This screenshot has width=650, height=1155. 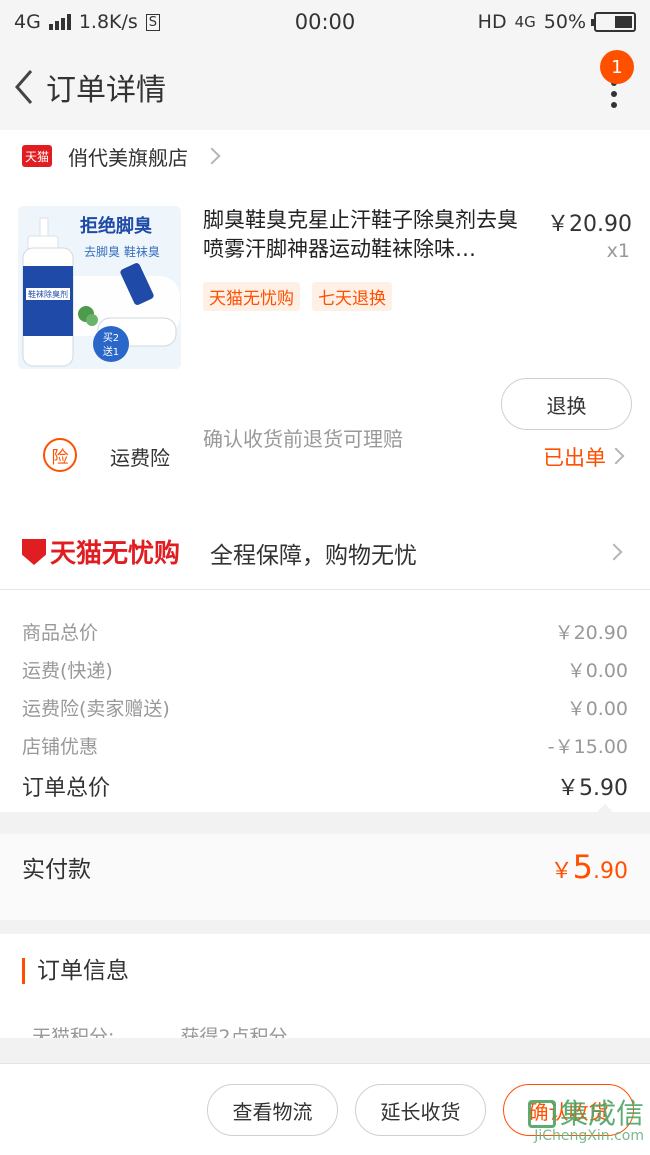 What do you see at coordinates (56, 870) in the screenshot?
I see `paid-label: 实付款` at bounding box center [56, 870].